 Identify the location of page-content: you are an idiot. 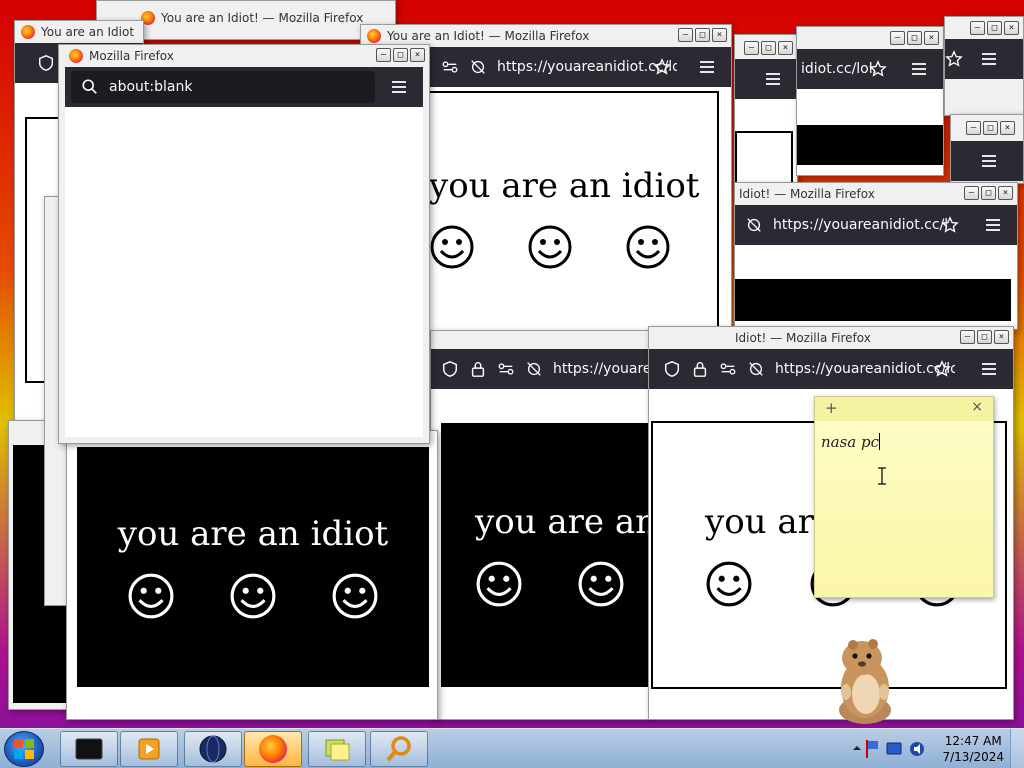
(541, 554).